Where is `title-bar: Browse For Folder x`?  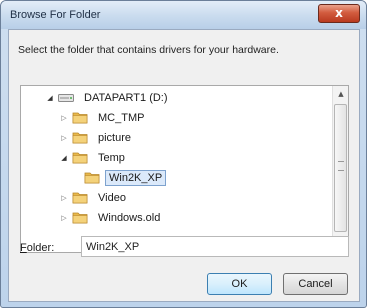
title-bar: Browse For Folder x is located at coordinates (183, 15).